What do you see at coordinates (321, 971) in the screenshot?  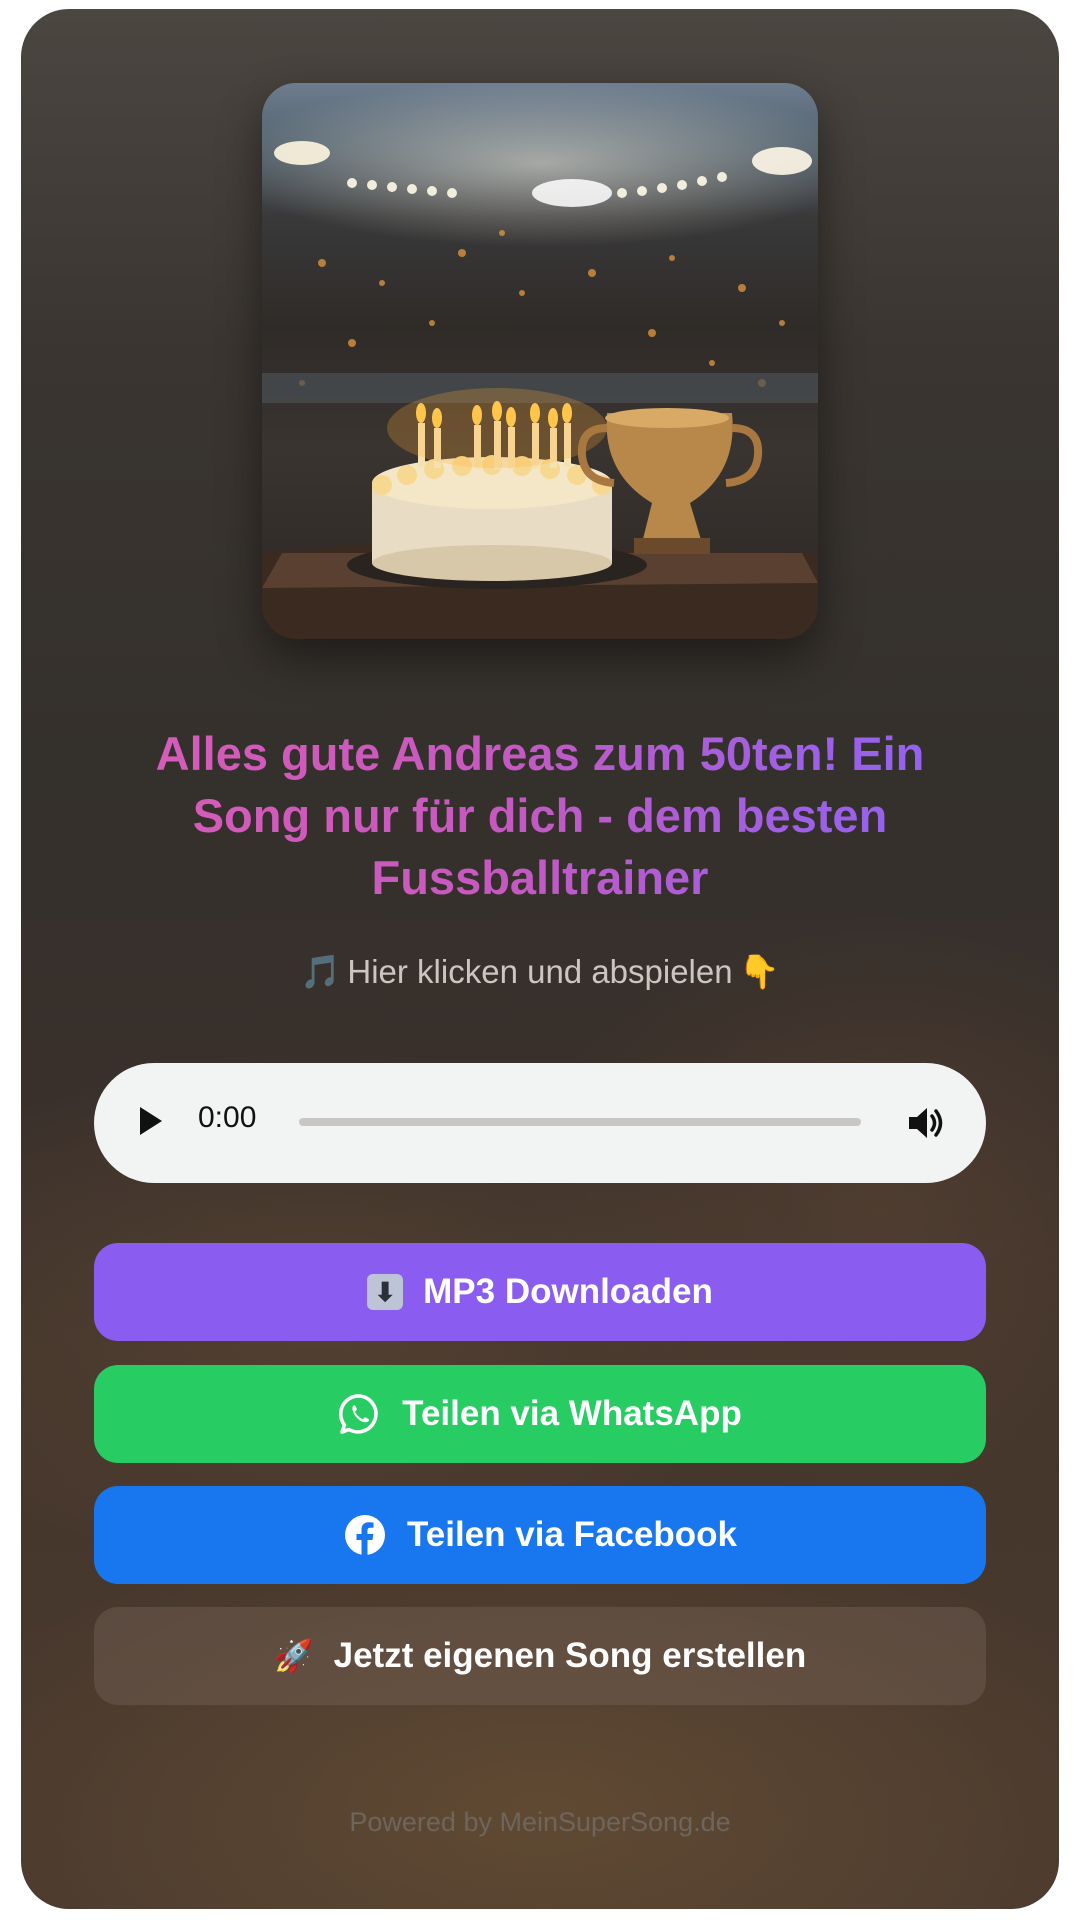 I see `music-note-icon: 🎵` at bounding box center [321, 971].